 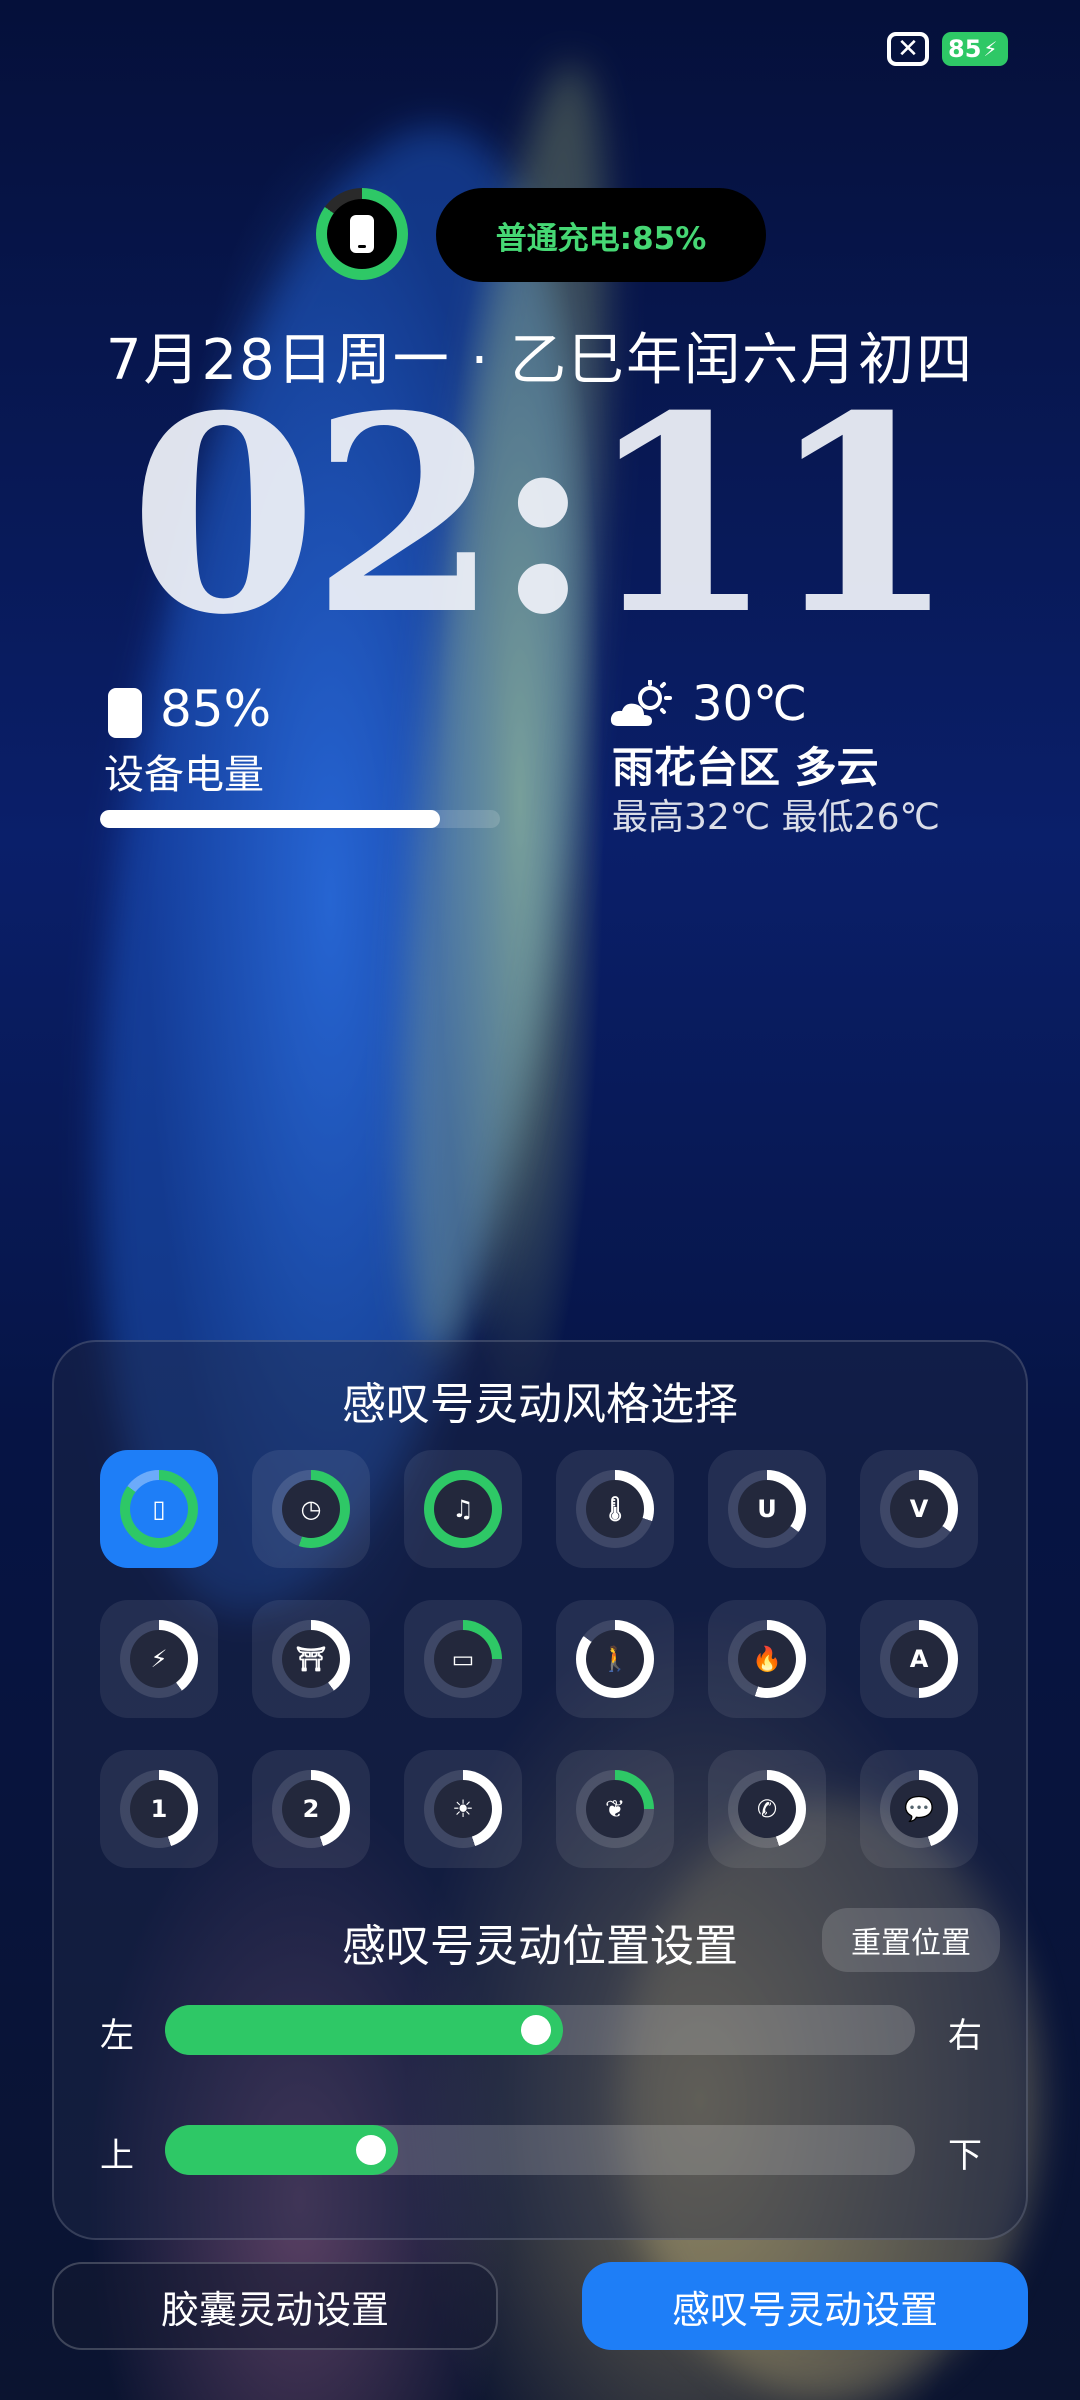 What do you see at coordinates (908, 49) in the screenshot?
I see `close-icon: ✕` at bounding box center [908, 49].